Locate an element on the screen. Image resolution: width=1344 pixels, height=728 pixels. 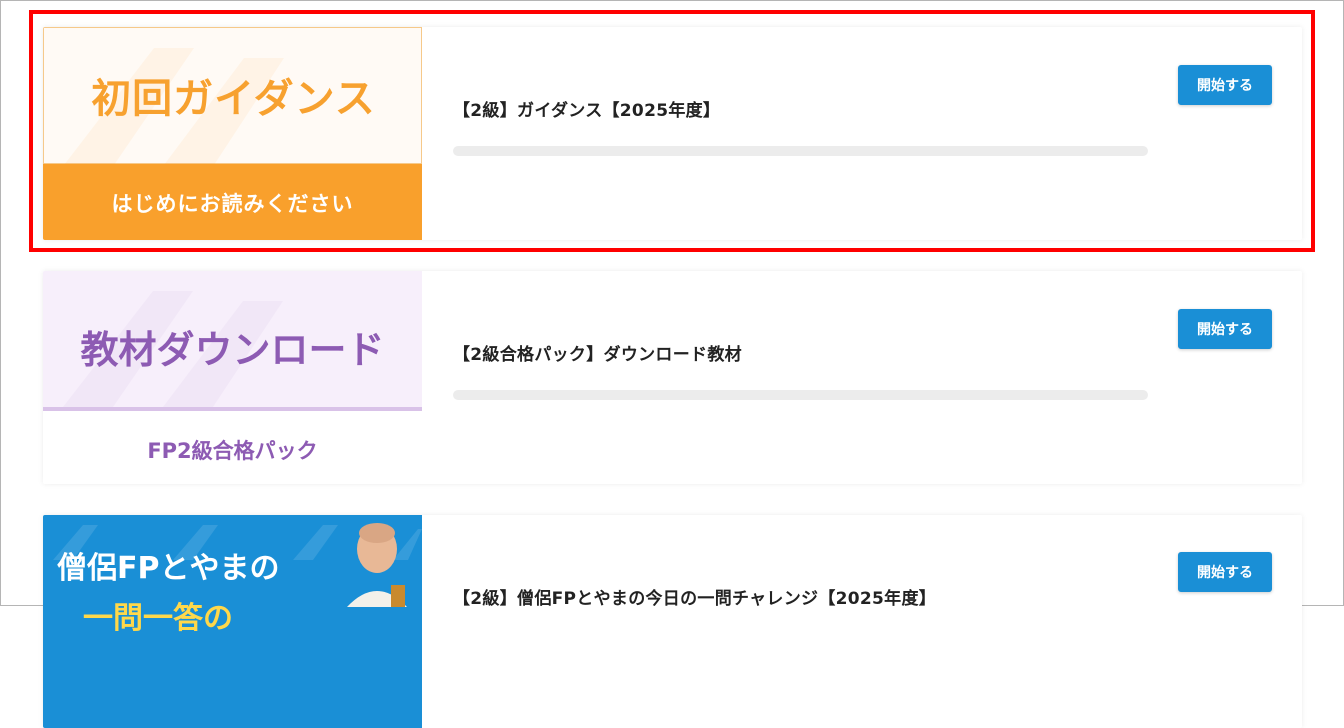
course-thumbnail: 僧侶FPとやまの 一問一答の is located at coordinates (232, 621).